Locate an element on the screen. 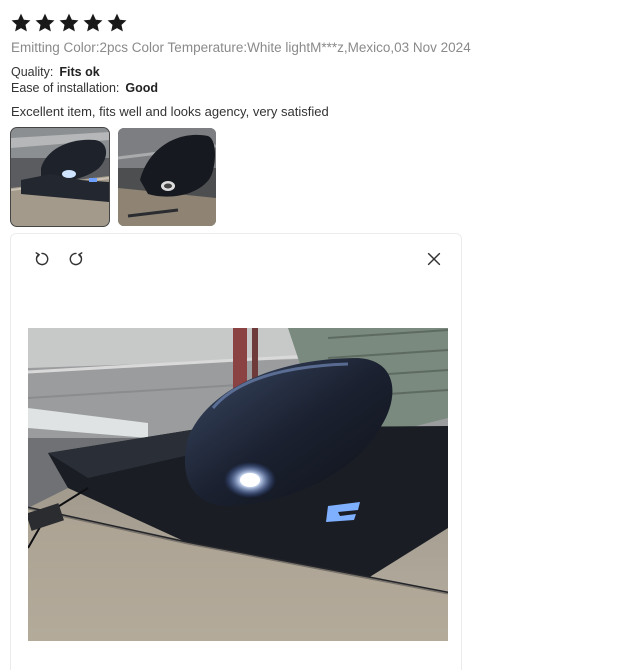 This screenshot has height=670, width=631. rotate-right-icon is located at coordinates (76, 259).